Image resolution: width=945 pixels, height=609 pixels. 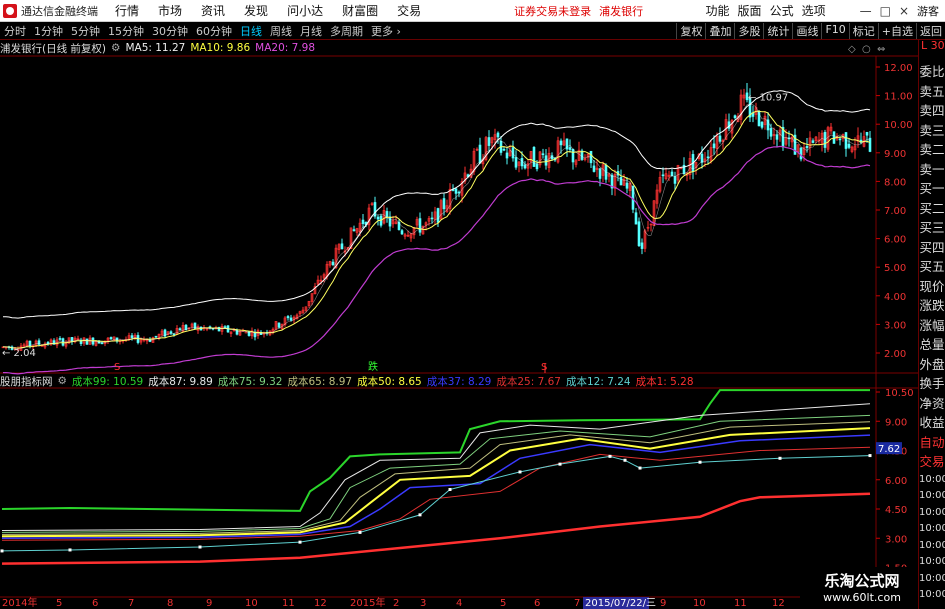 I want to click on side-item-9: 买四, so click(x=932, y=248).